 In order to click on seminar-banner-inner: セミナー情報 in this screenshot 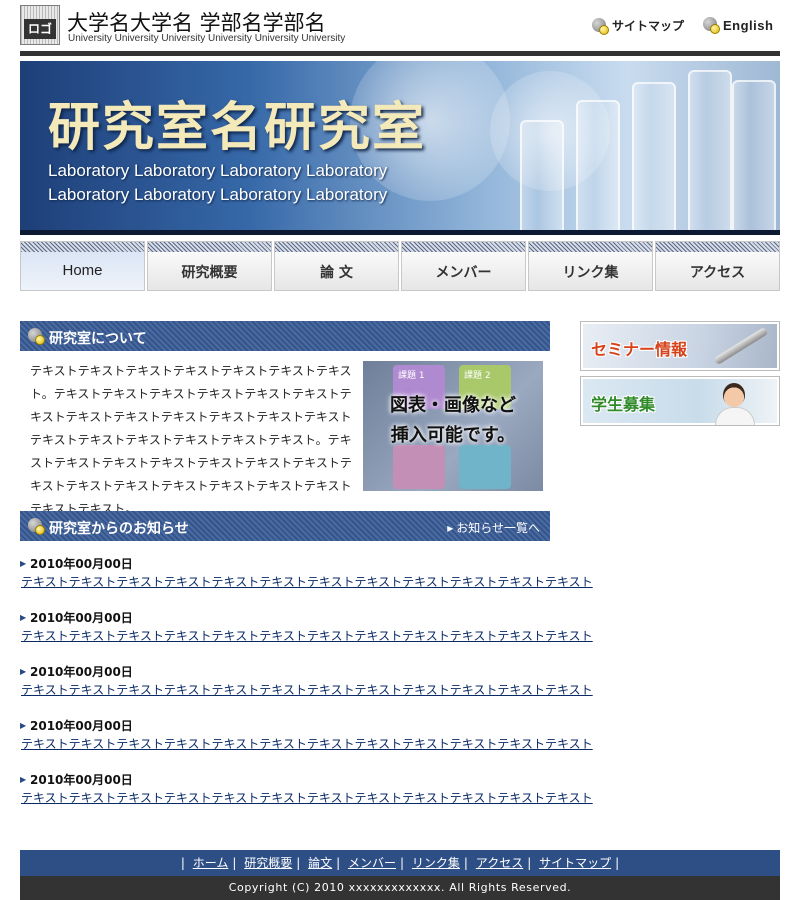, I will do `click(680, 346)`.